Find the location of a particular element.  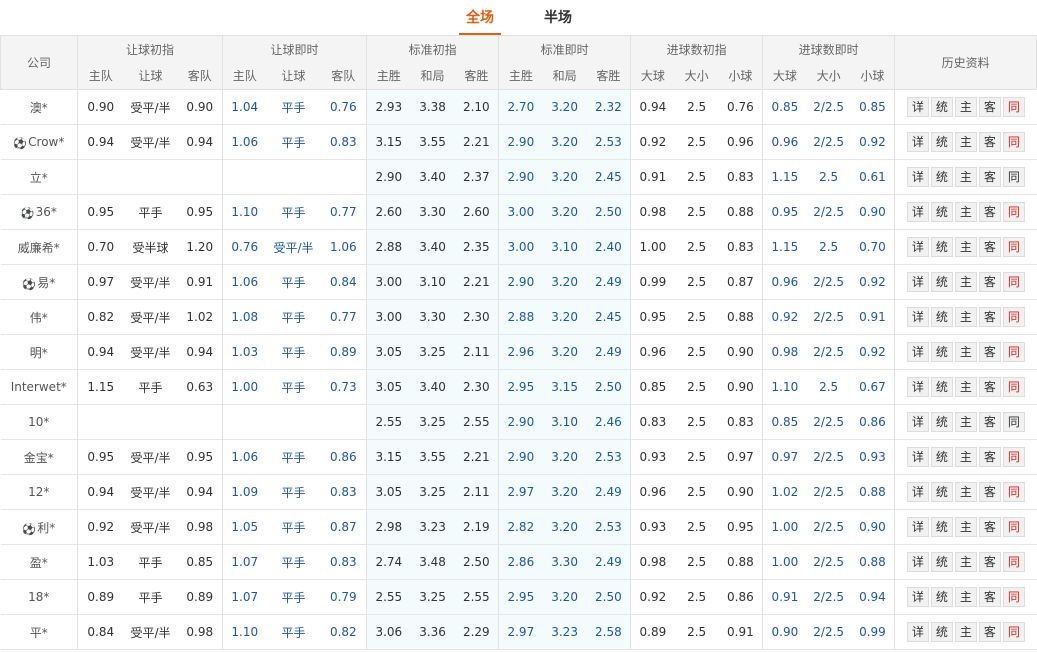

company-name: 12* is located at coordinates (39, 492).